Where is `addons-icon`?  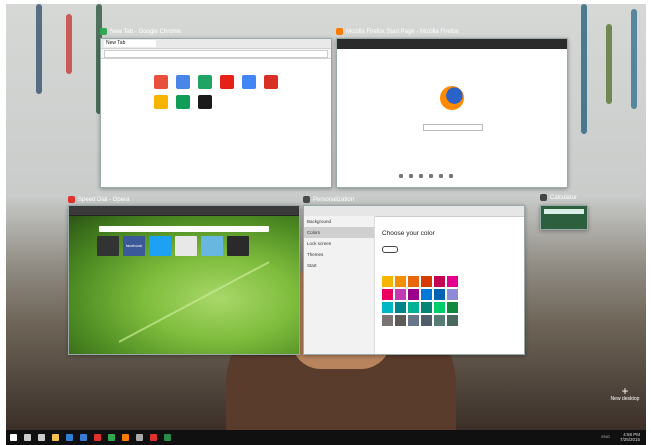
addons-icon is located at coordinates (431, 176).